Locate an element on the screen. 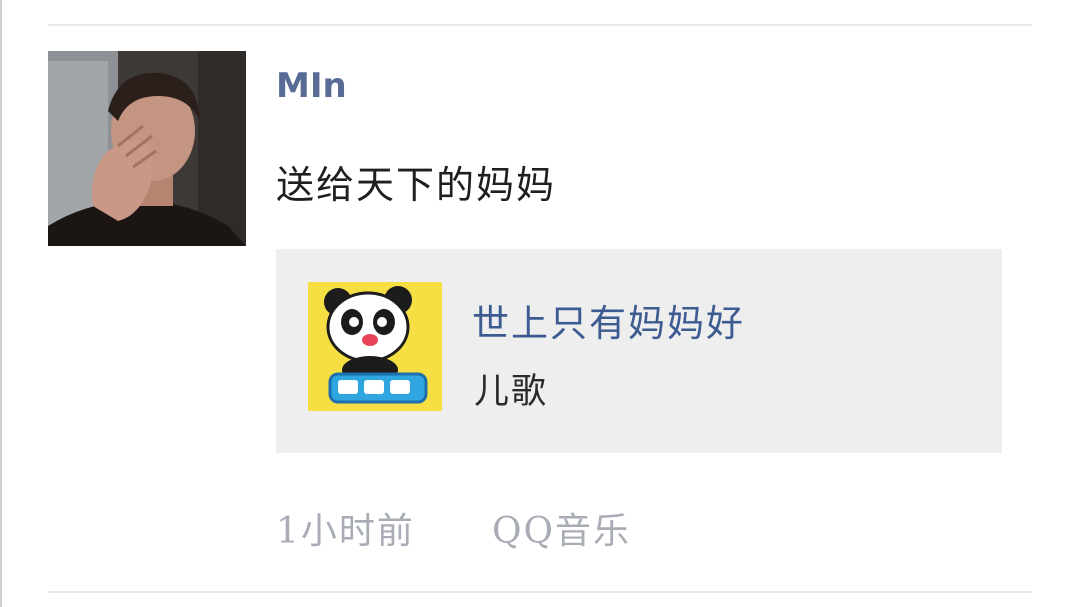  top-divider is located at coordinates (540, 25).